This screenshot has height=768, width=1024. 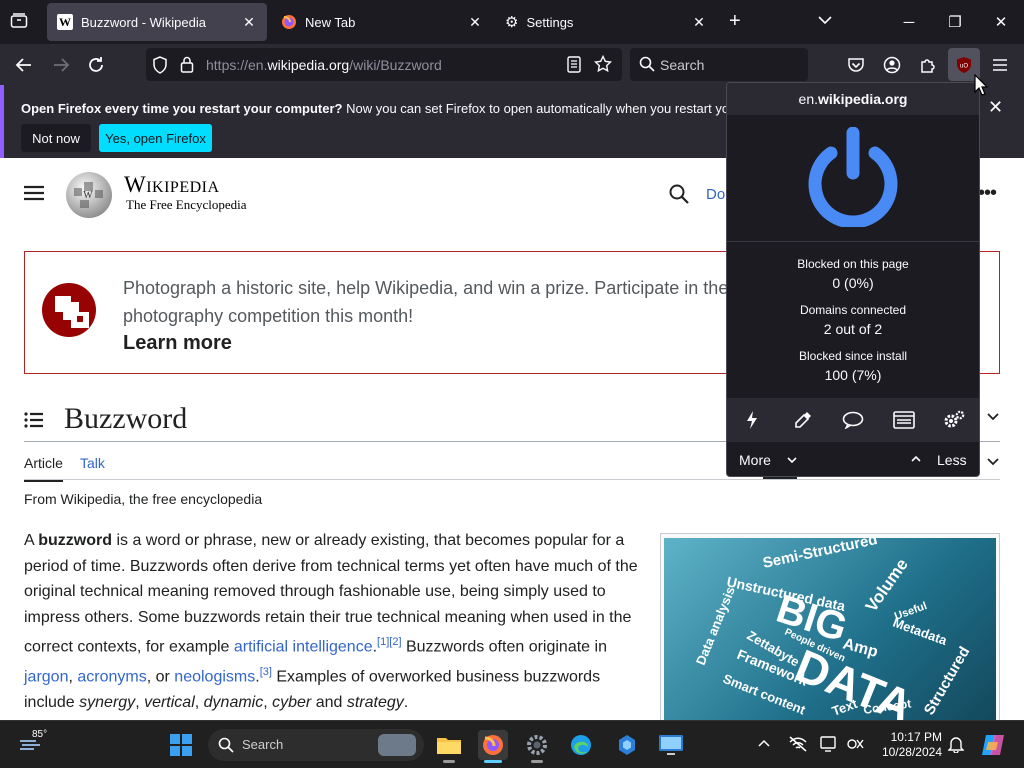 I want to click on table-of-contents-icon, so click(x=34, y=420).